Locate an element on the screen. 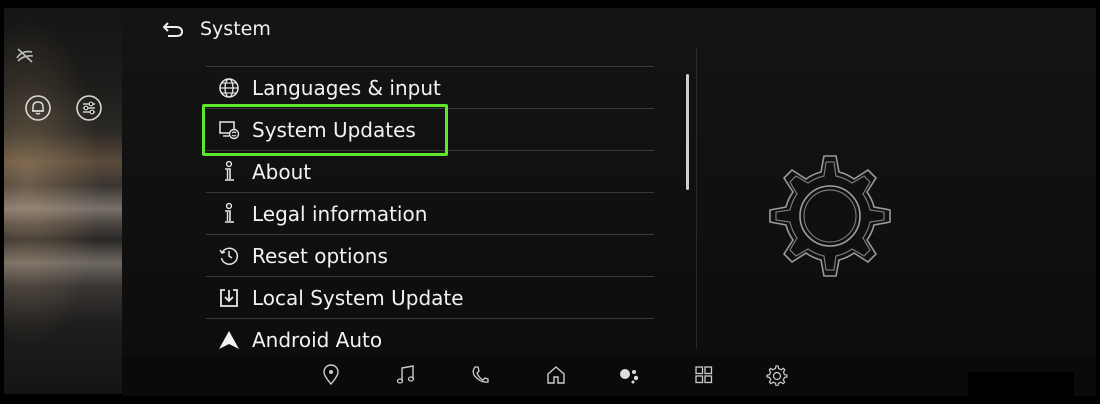 The image size is (1100, 404). menu-item-label: About is located at coordinates (282, 171).